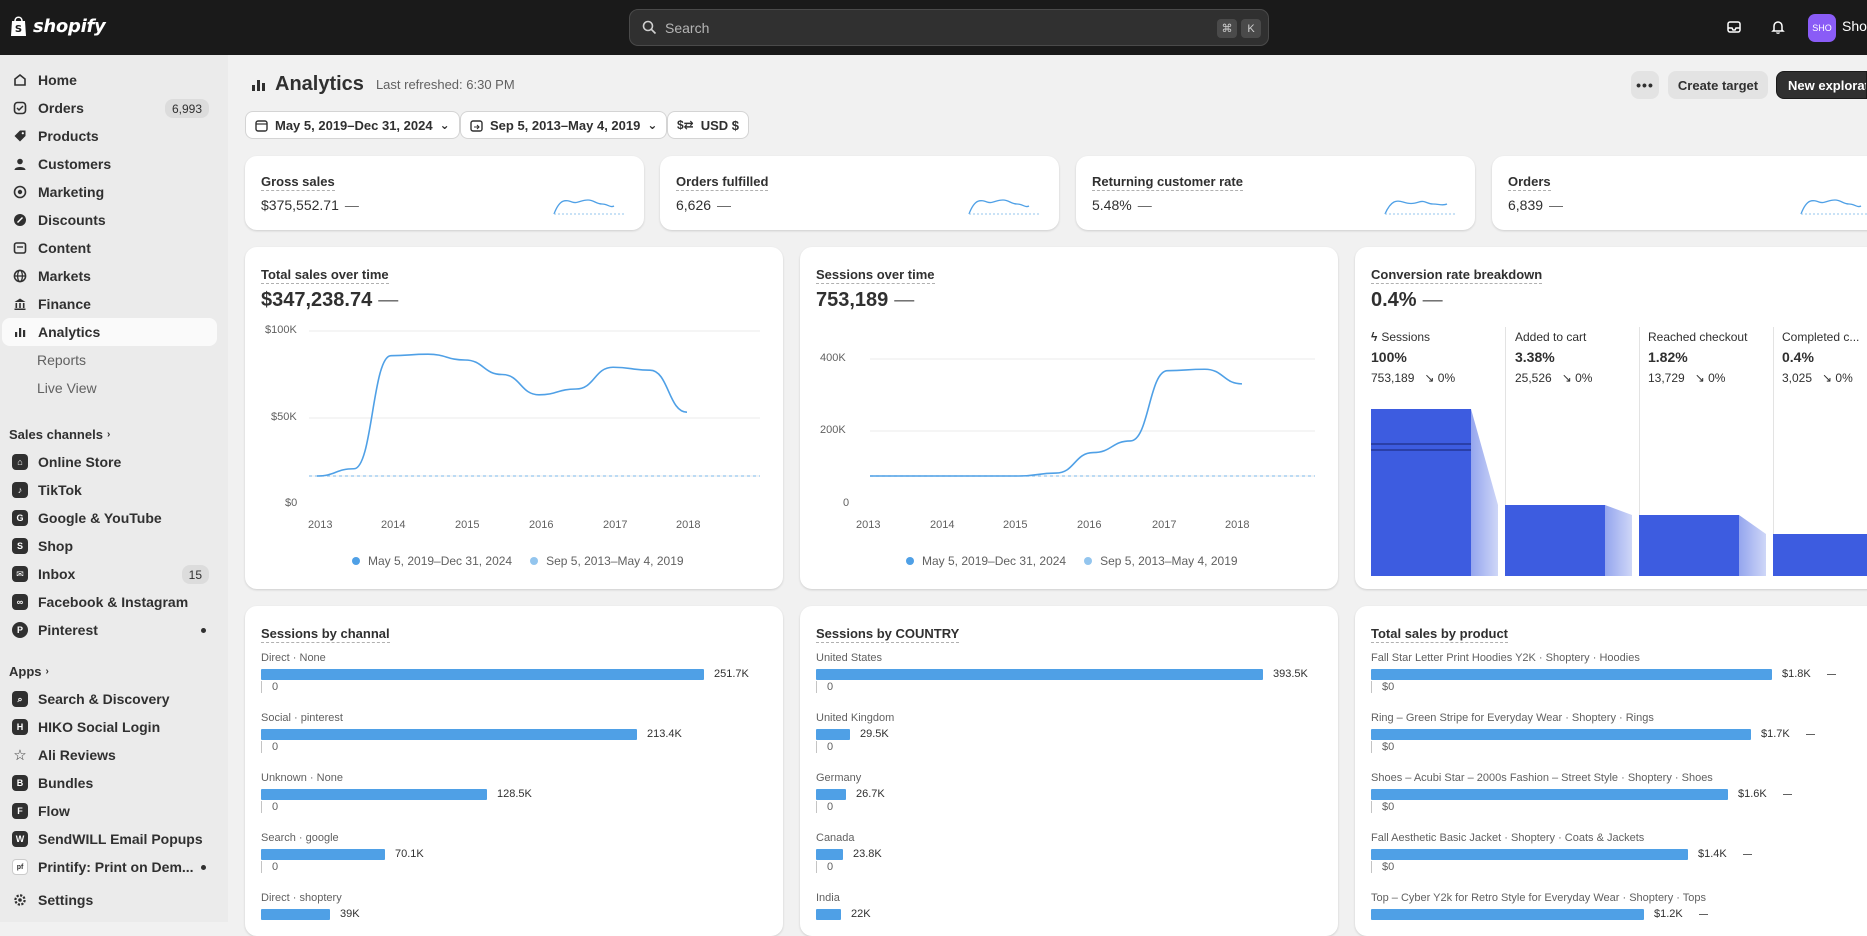 This screenshot has height=936, width=1867. I want to click on bar-row: India 22K, so click(1077, 914).